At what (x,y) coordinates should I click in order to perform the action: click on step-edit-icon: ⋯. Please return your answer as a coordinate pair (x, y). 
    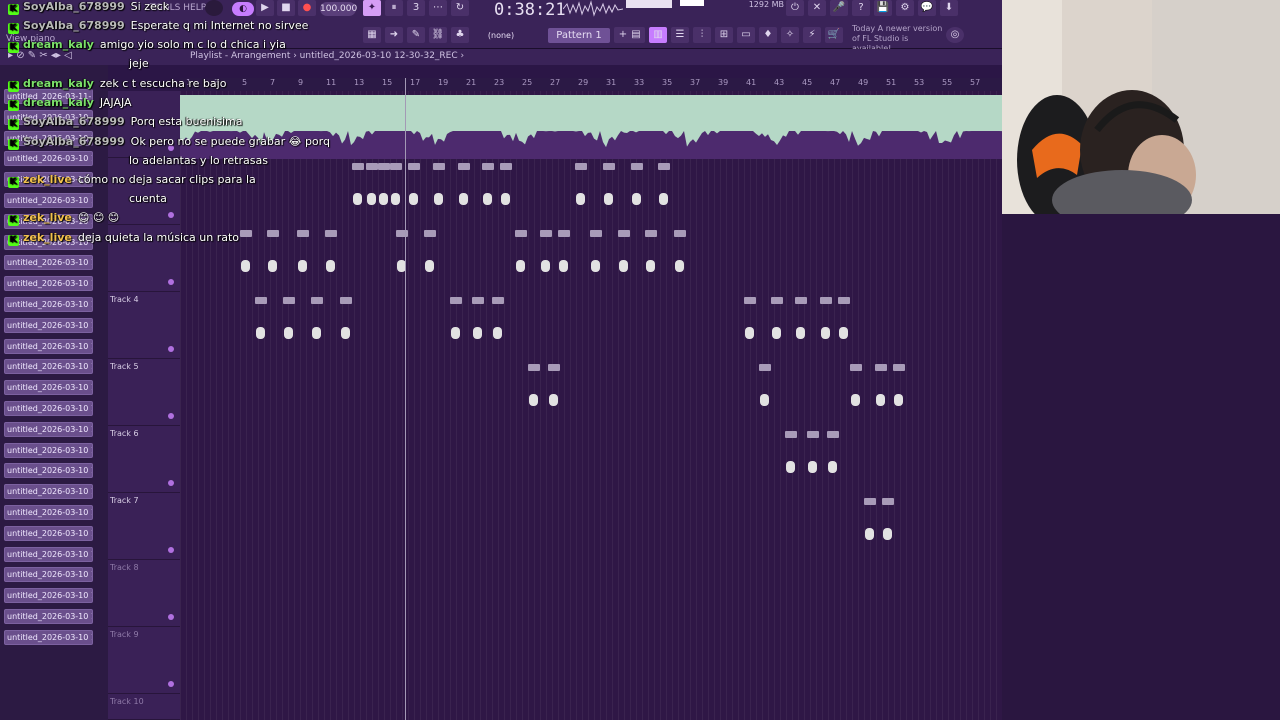
    Looking at the image, I should click on (438, 8).